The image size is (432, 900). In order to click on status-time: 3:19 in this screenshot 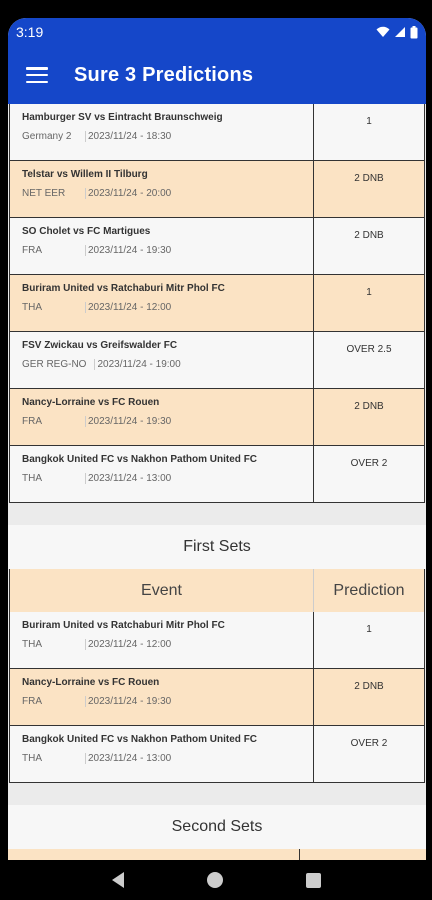, I will do `click(30, 32)`.